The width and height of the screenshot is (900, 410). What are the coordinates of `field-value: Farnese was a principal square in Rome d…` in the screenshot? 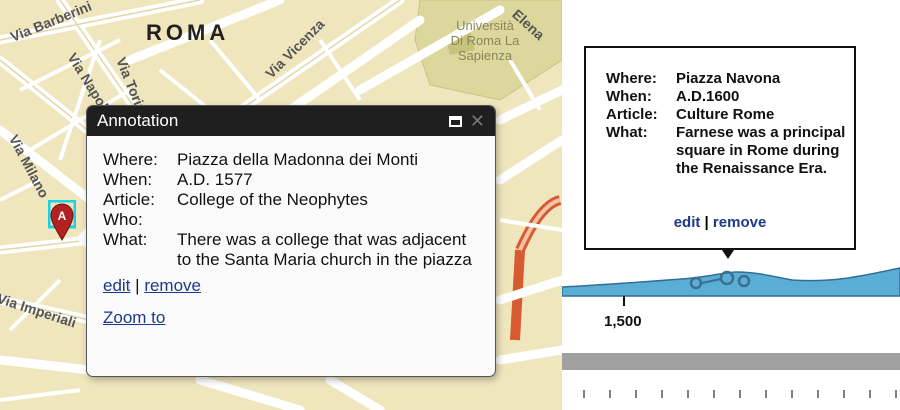 It's located at (761, 150).